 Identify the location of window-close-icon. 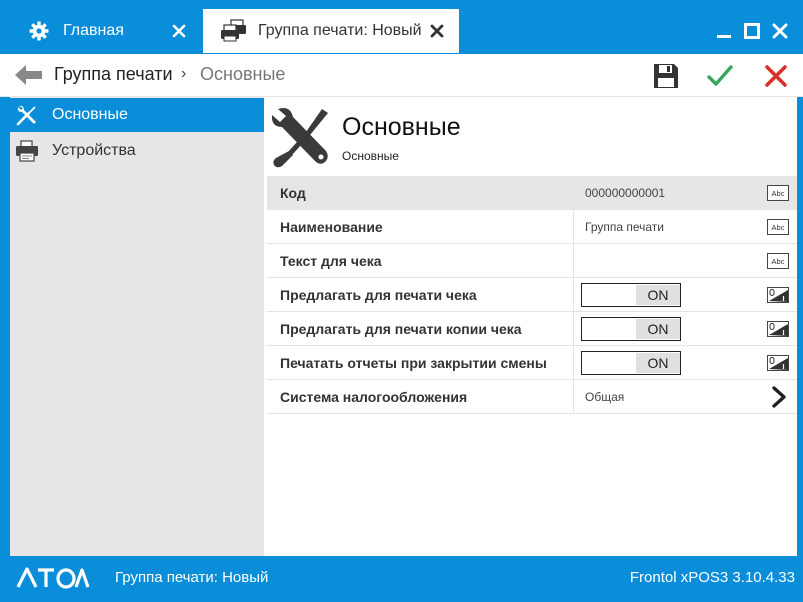
(780, 31).